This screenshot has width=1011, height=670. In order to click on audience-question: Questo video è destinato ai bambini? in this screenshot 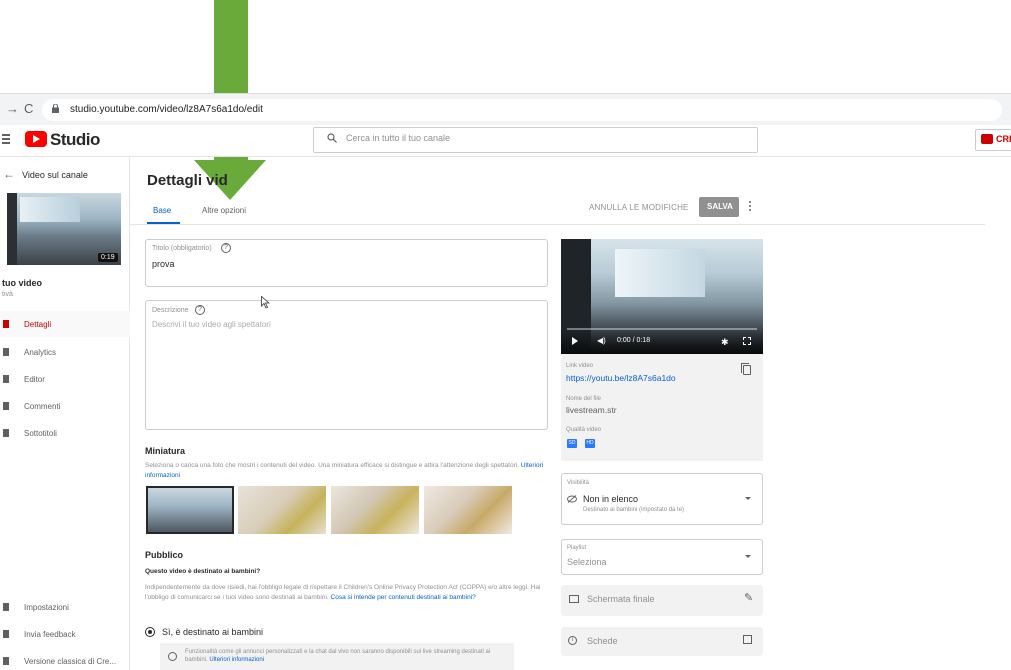, I will do `click(203, 571)`.